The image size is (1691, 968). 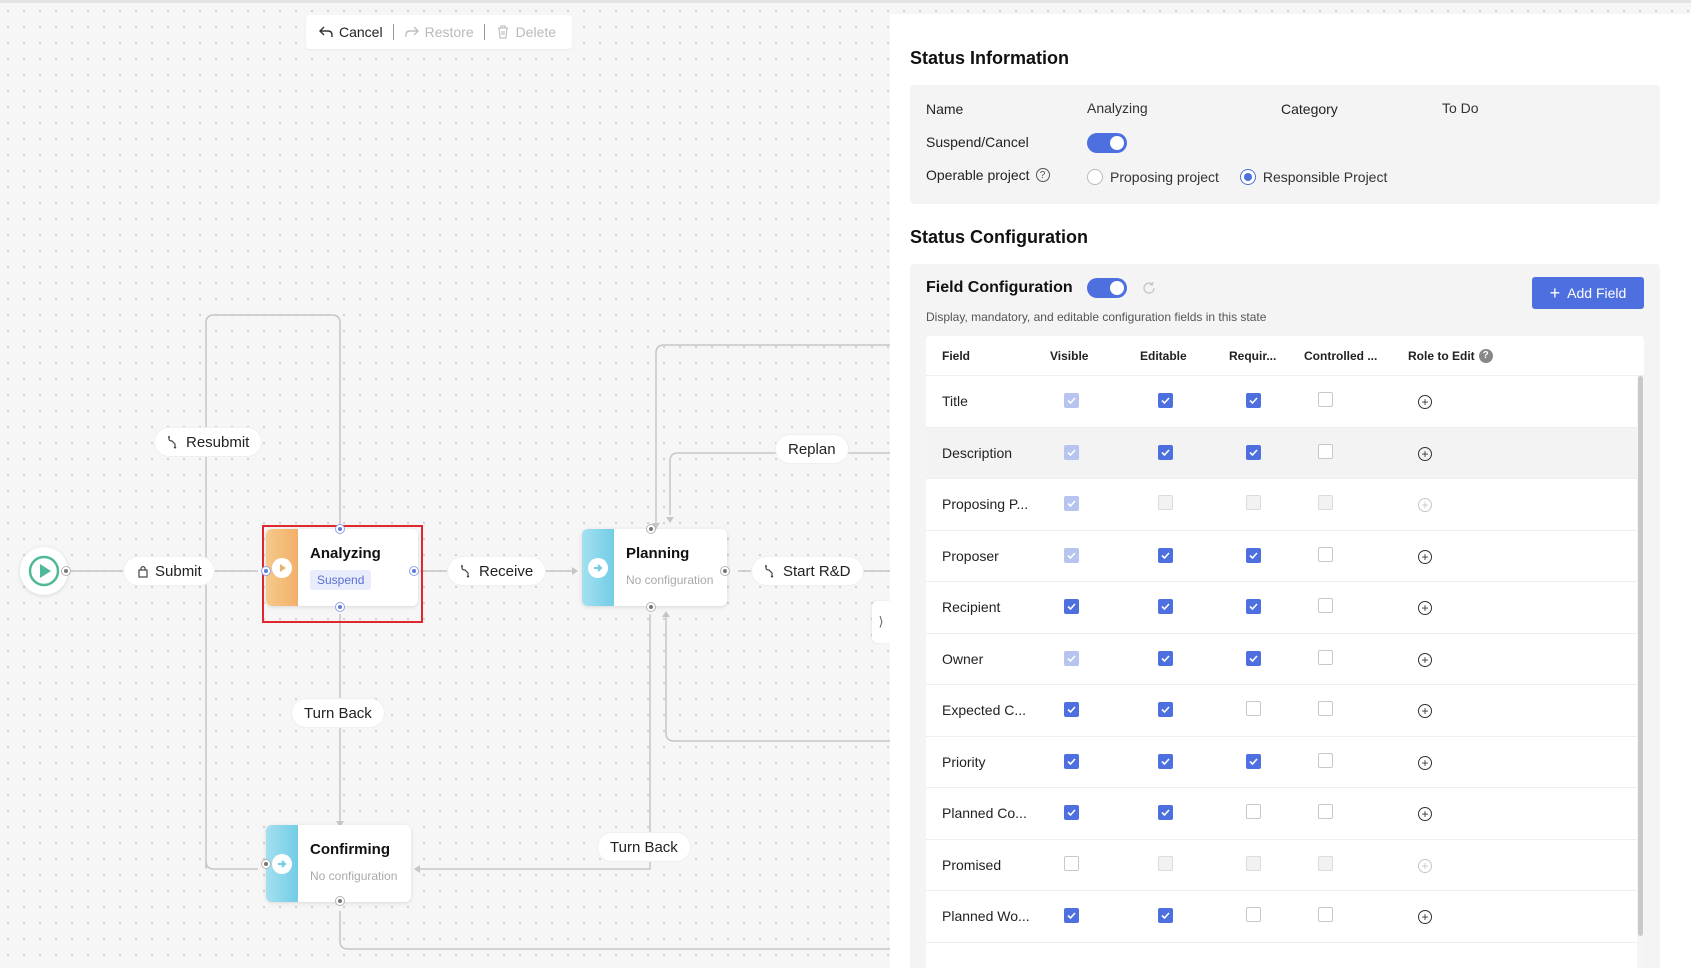 What do you see at coordinates (525, 32) in the screenshot?
I see `delete-button: Delete` at bounding box center [525, 32].